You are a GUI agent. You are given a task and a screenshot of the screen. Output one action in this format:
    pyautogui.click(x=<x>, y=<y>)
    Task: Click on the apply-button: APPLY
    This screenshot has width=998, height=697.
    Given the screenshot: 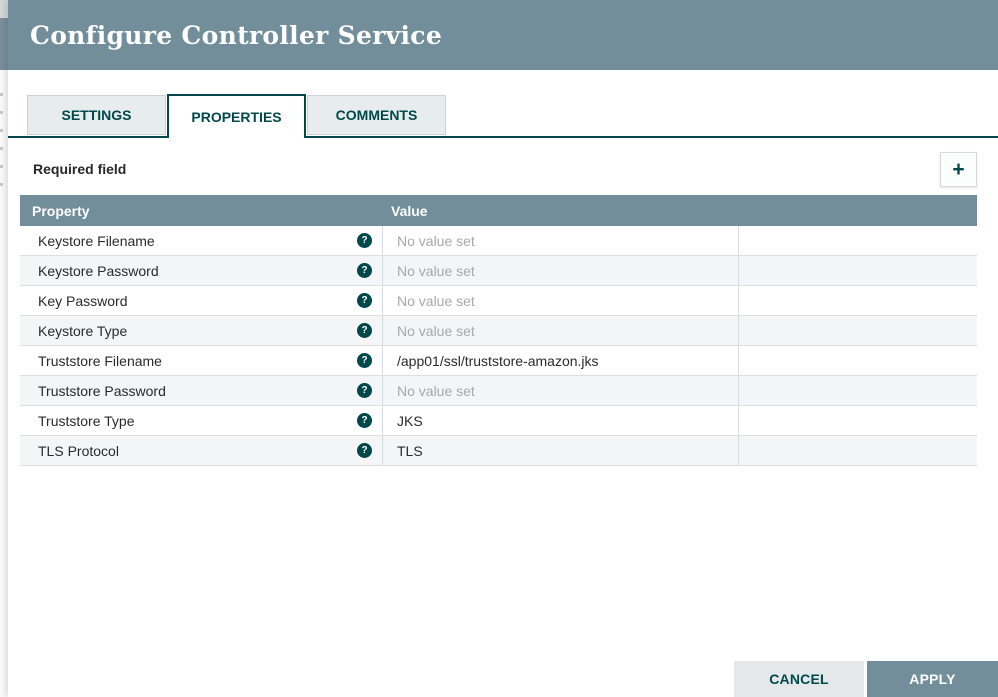 What is the action you would take?
    pyautogui.click(x=932, y=679)
    